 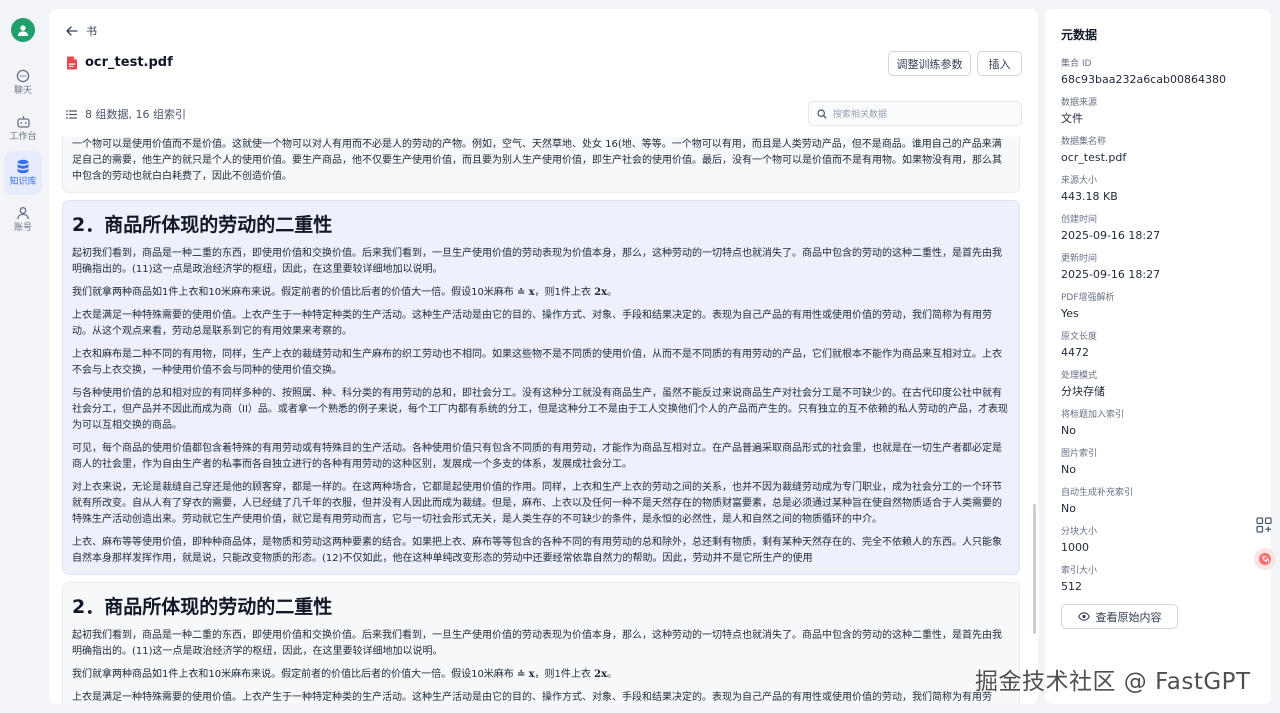 What do you see at coordinates (1094, 157) in the screenshot?
I see `metadata-field-value: ocr_test.pdf` at bounding box center [1094, 157].